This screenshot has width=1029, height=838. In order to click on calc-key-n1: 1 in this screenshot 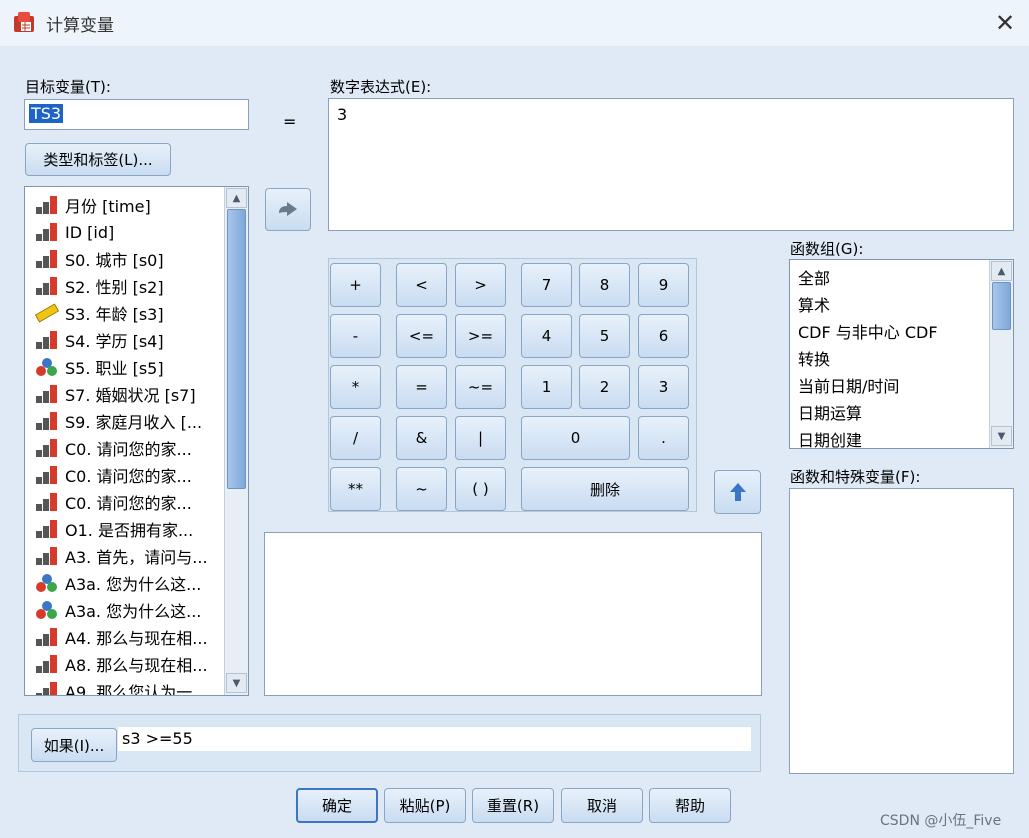, I will do `click(546, 387)`.